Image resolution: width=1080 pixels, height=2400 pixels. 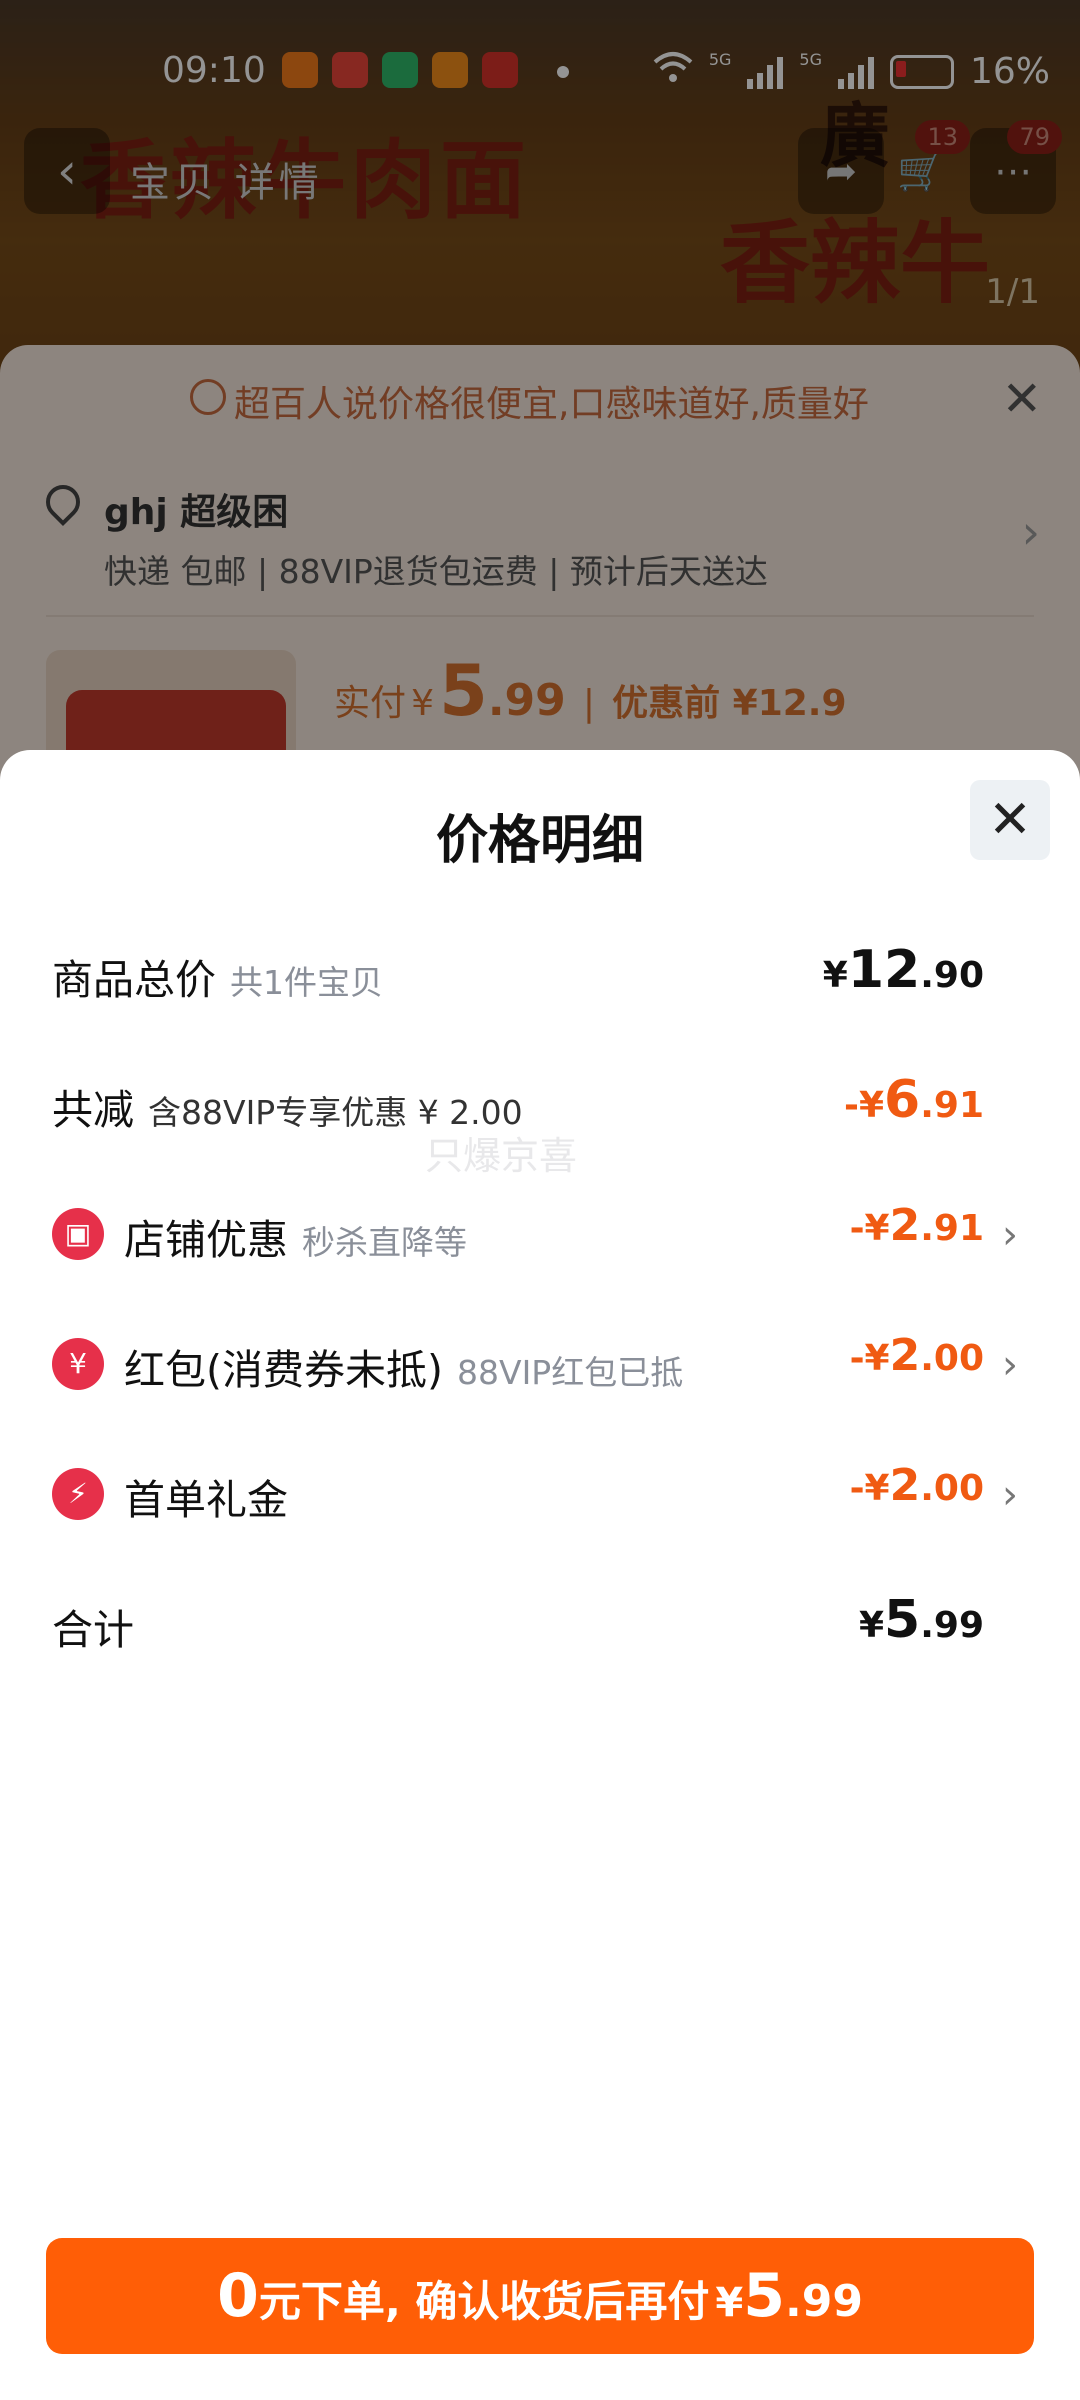 I want to click on row-value: ¥12.90, so click(x=903, y=970).